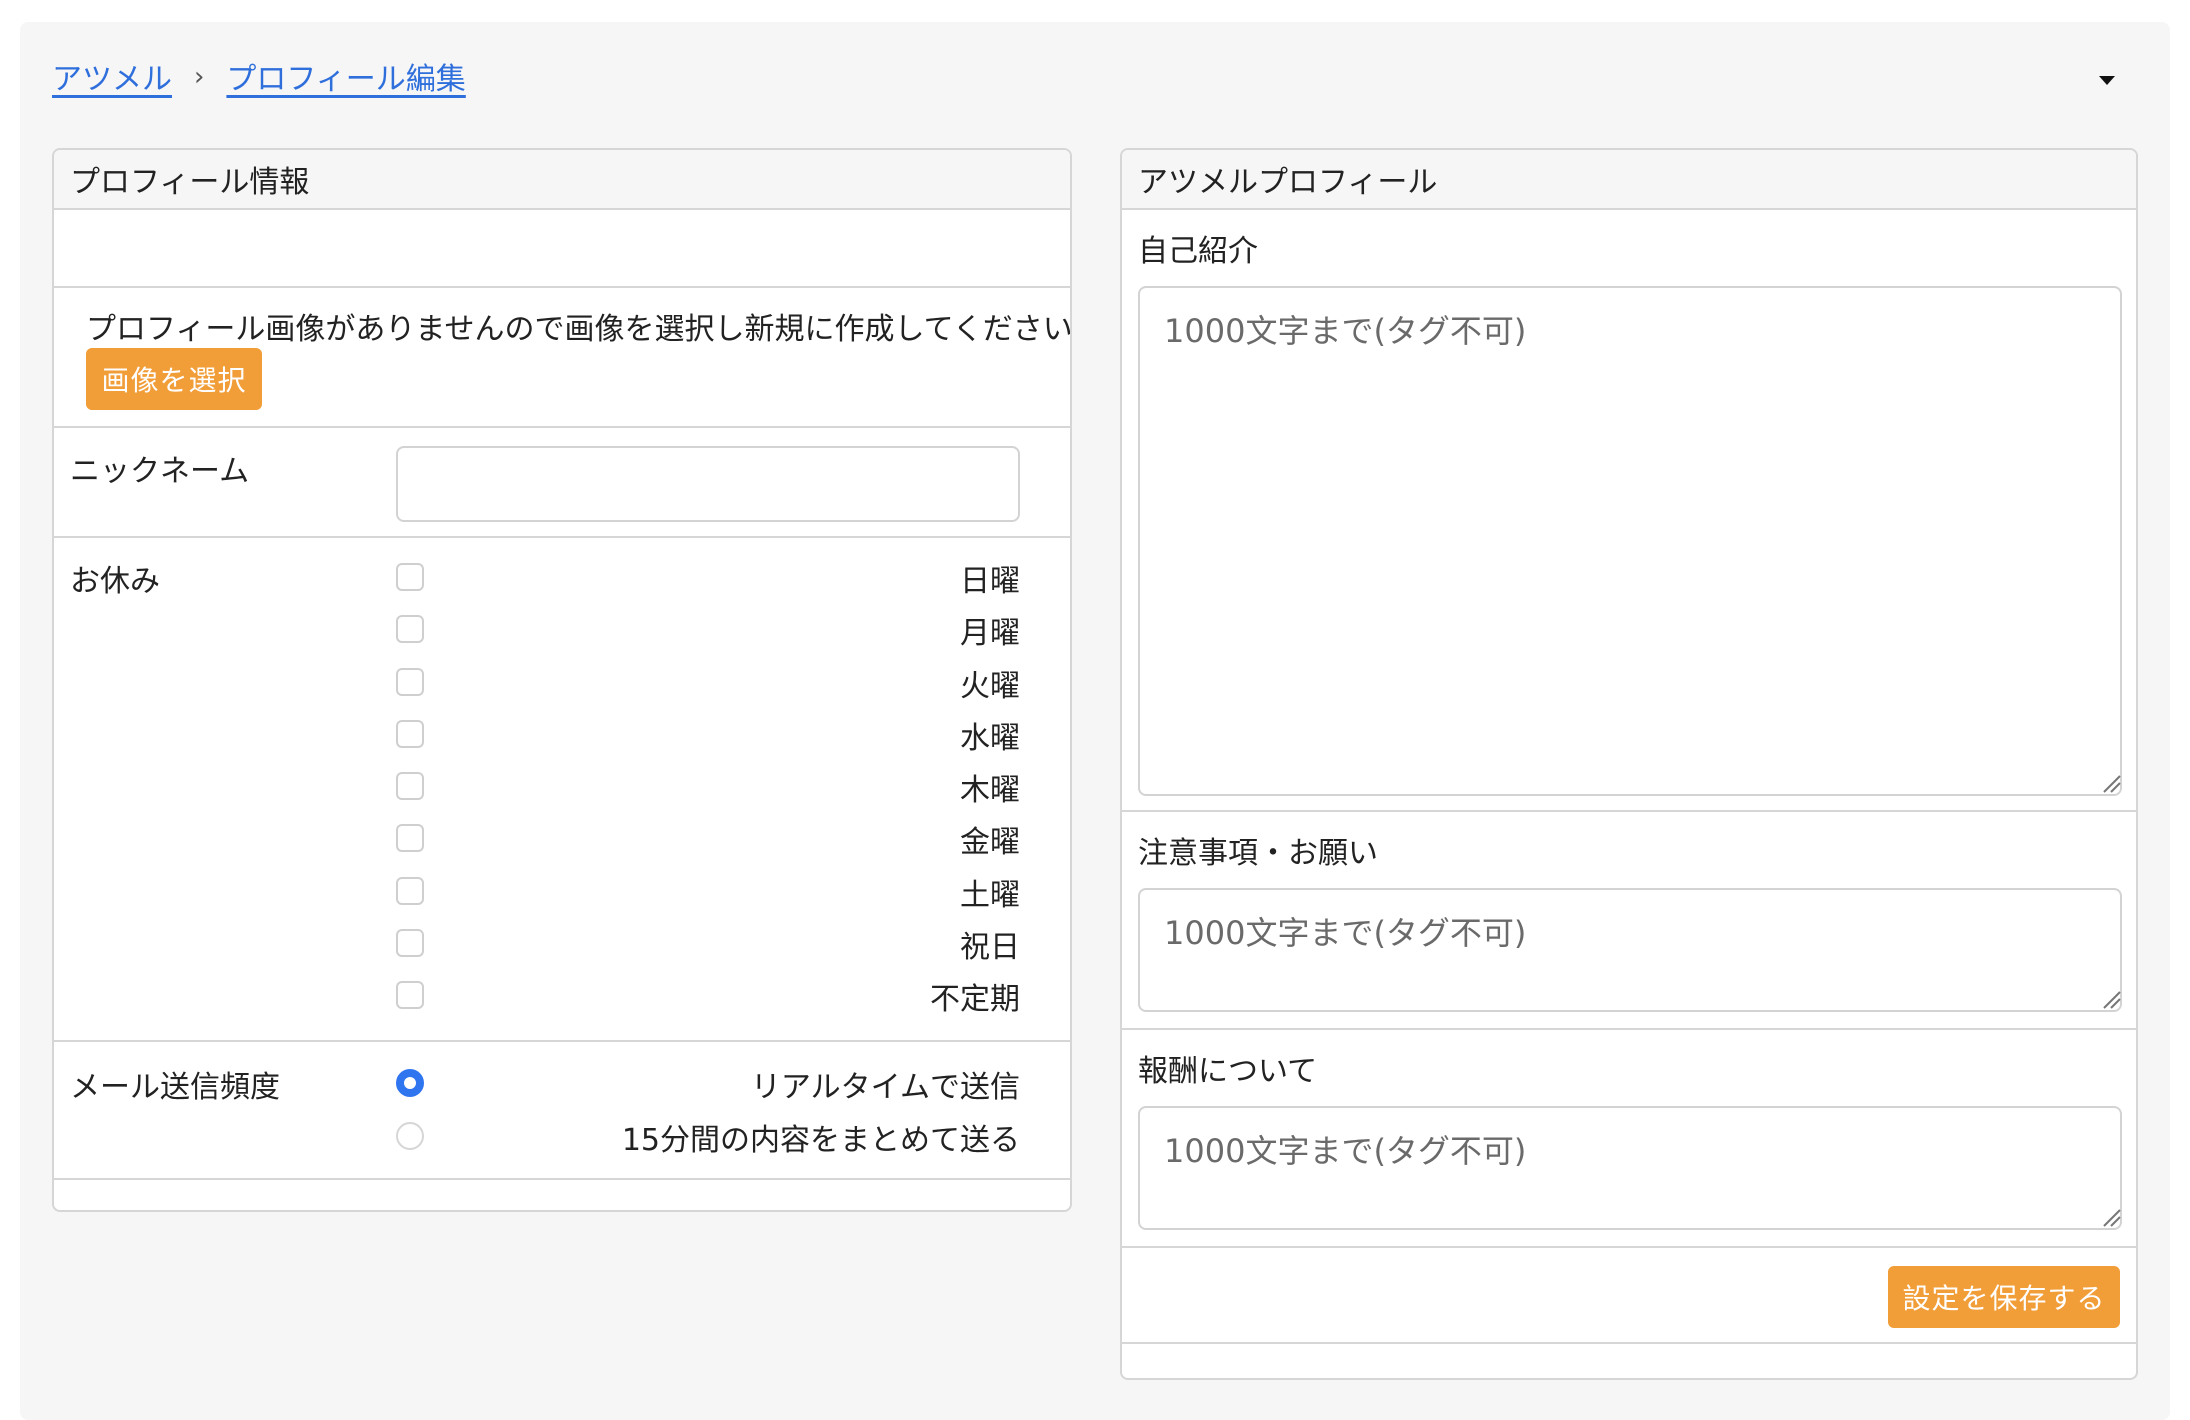 Image resolution: width=2190 pixels, height=1420 pixels. I want to click on breadcrumb: アツメル › プロフィール編集, so click(259, 76).